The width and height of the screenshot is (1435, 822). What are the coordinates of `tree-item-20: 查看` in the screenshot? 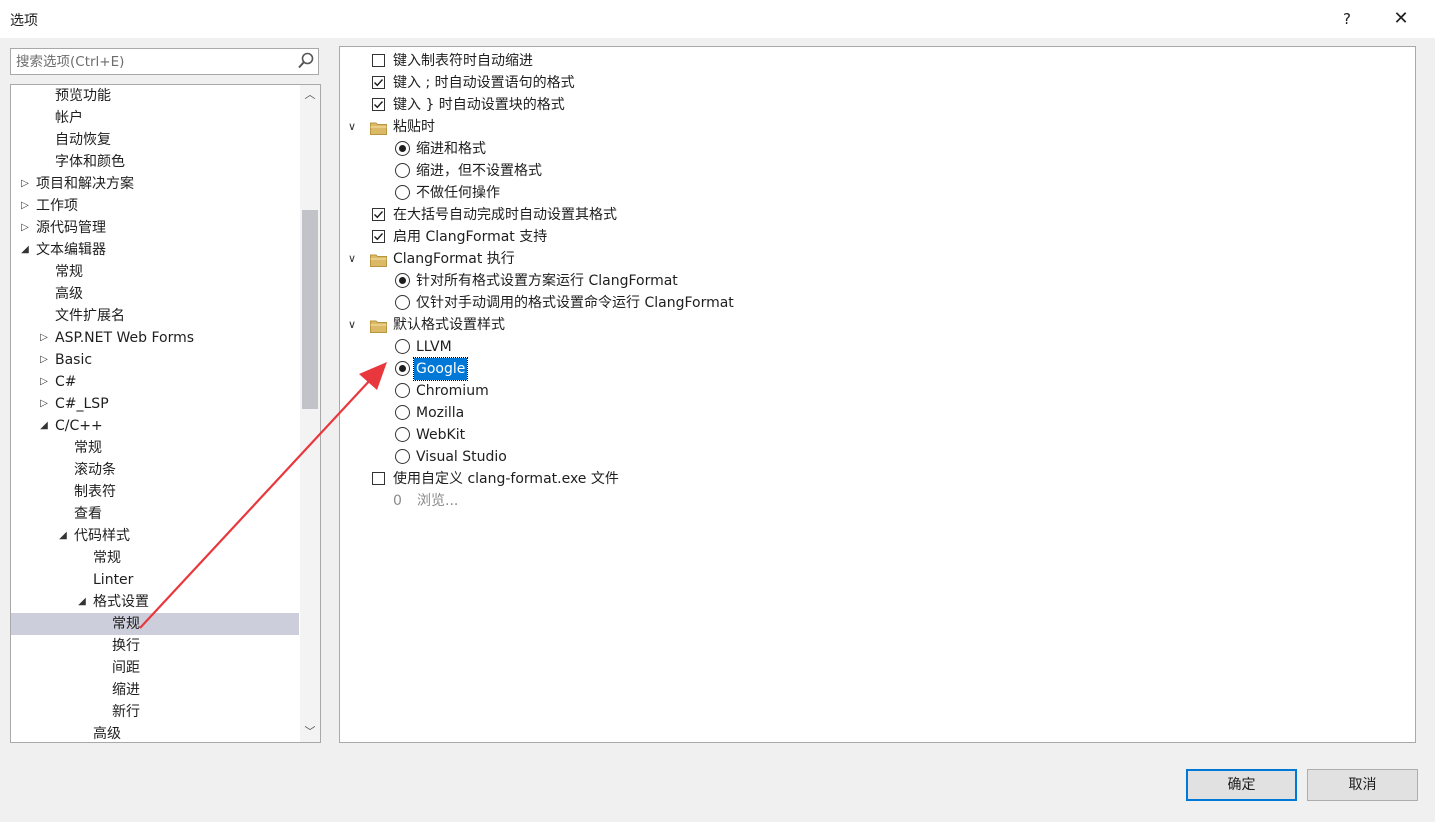 It's located at (155, 514).